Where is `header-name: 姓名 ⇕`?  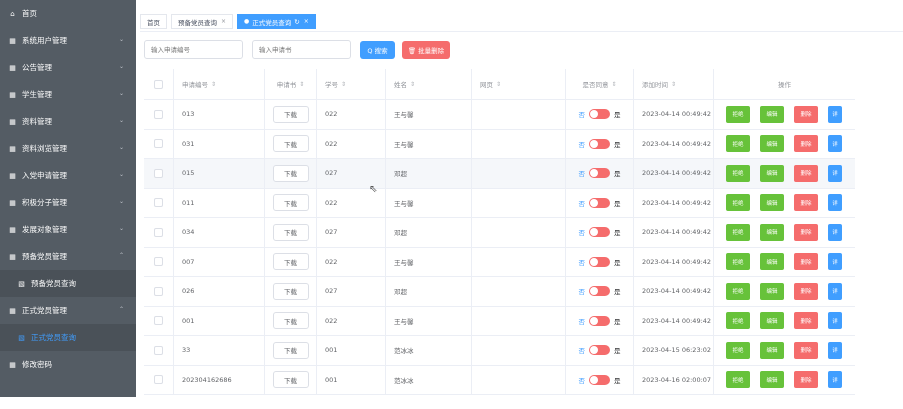
header-name: 姓名 ⇕ is located at coordinates (429, 84).